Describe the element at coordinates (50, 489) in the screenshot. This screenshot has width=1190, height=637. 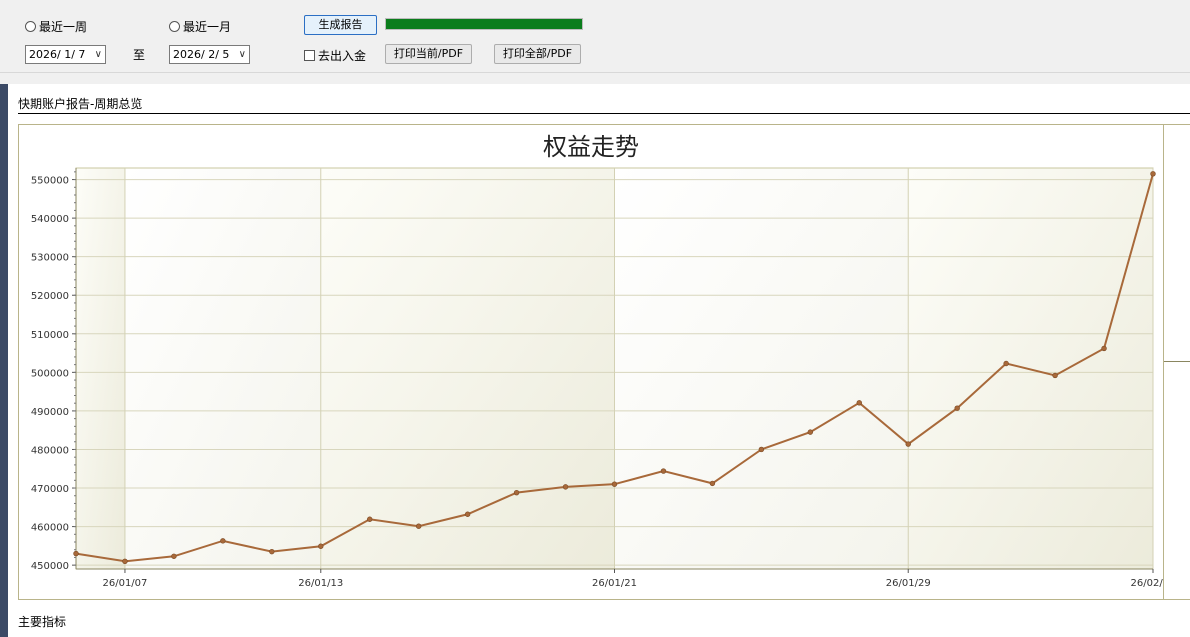
I see `y-tick-label: 470000` at that location.